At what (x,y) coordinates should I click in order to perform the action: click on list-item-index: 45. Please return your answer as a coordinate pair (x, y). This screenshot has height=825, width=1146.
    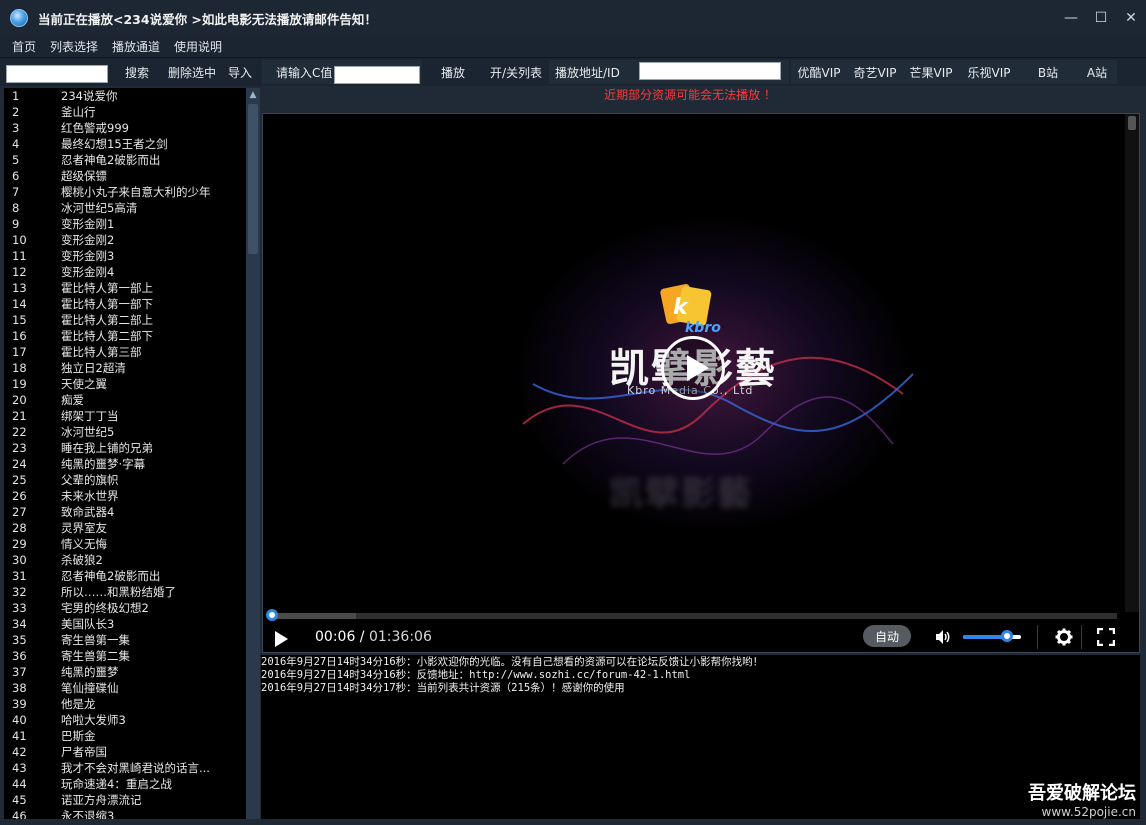
    Looking at the image, I should click on (19, 800).